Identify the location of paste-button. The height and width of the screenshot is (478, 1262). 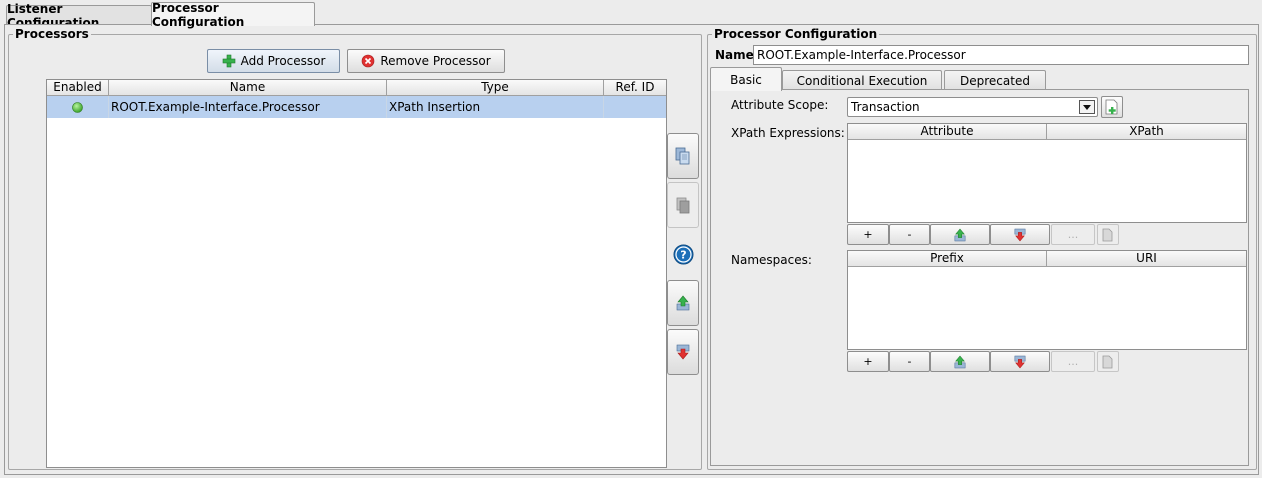
(683, 205).